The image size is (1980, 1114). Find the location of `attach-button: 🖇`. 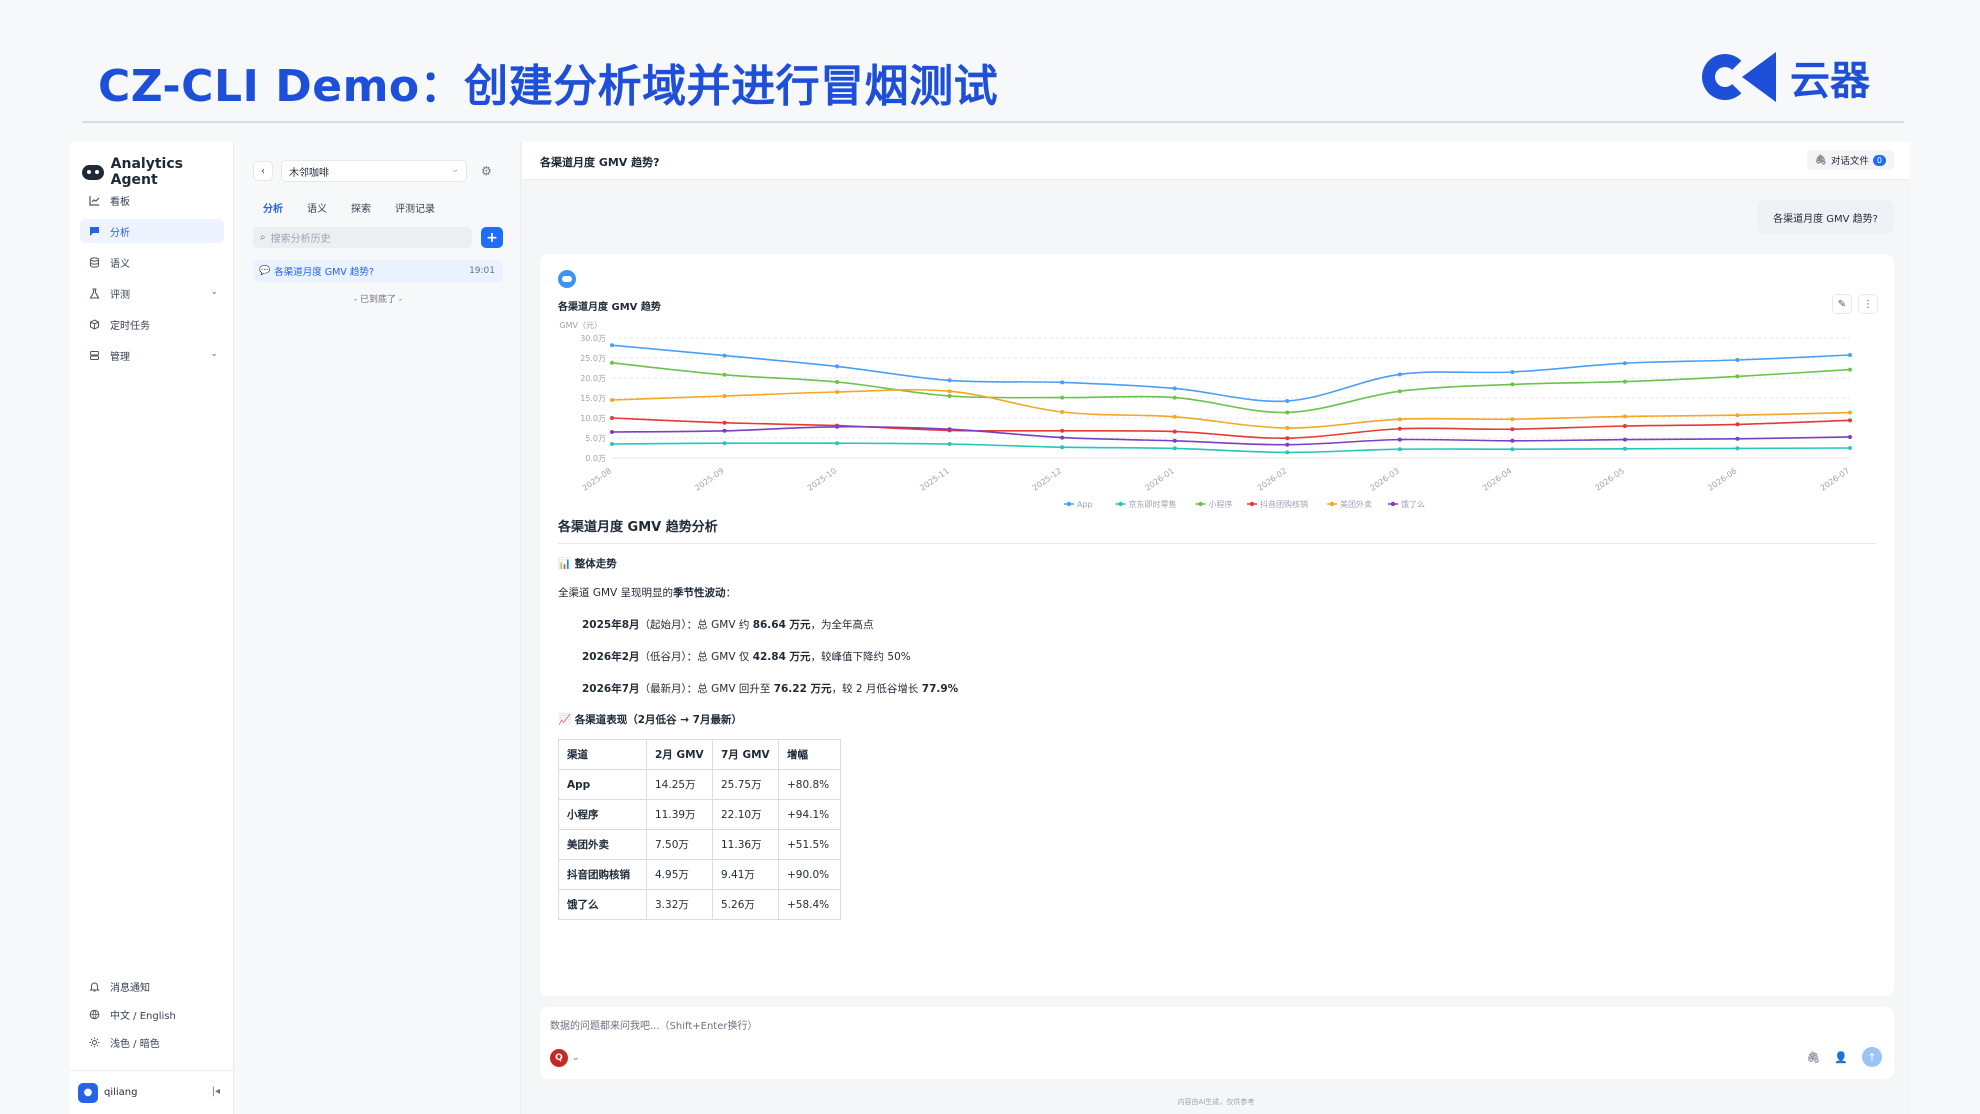

attach-button: 🖇 is located at coordinates (1813, 1057).